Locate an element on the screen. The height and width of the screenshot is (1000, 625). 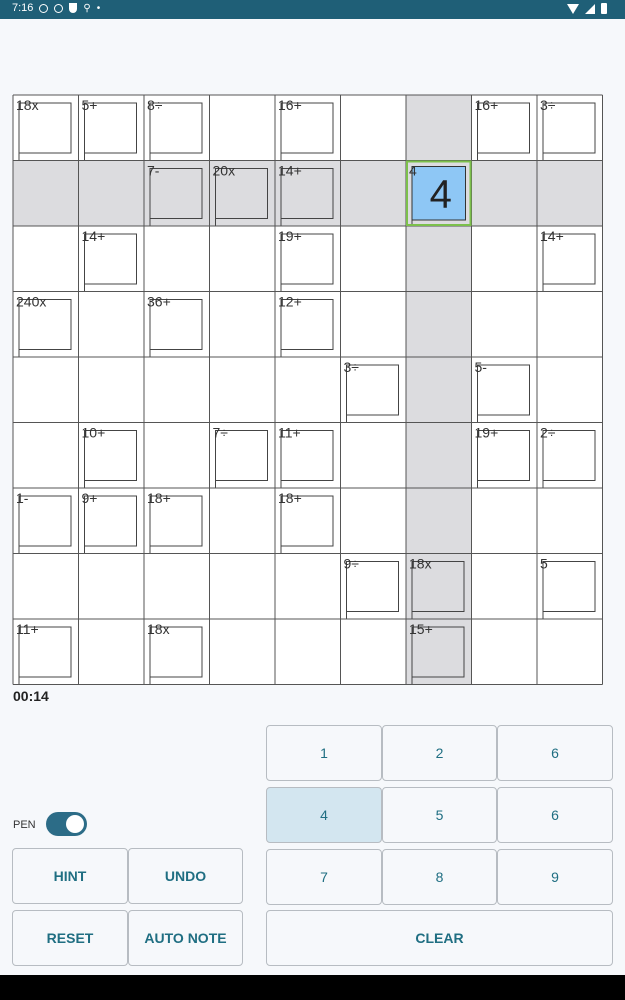
cage-label: 10+ is located at coordinates (94, 433).